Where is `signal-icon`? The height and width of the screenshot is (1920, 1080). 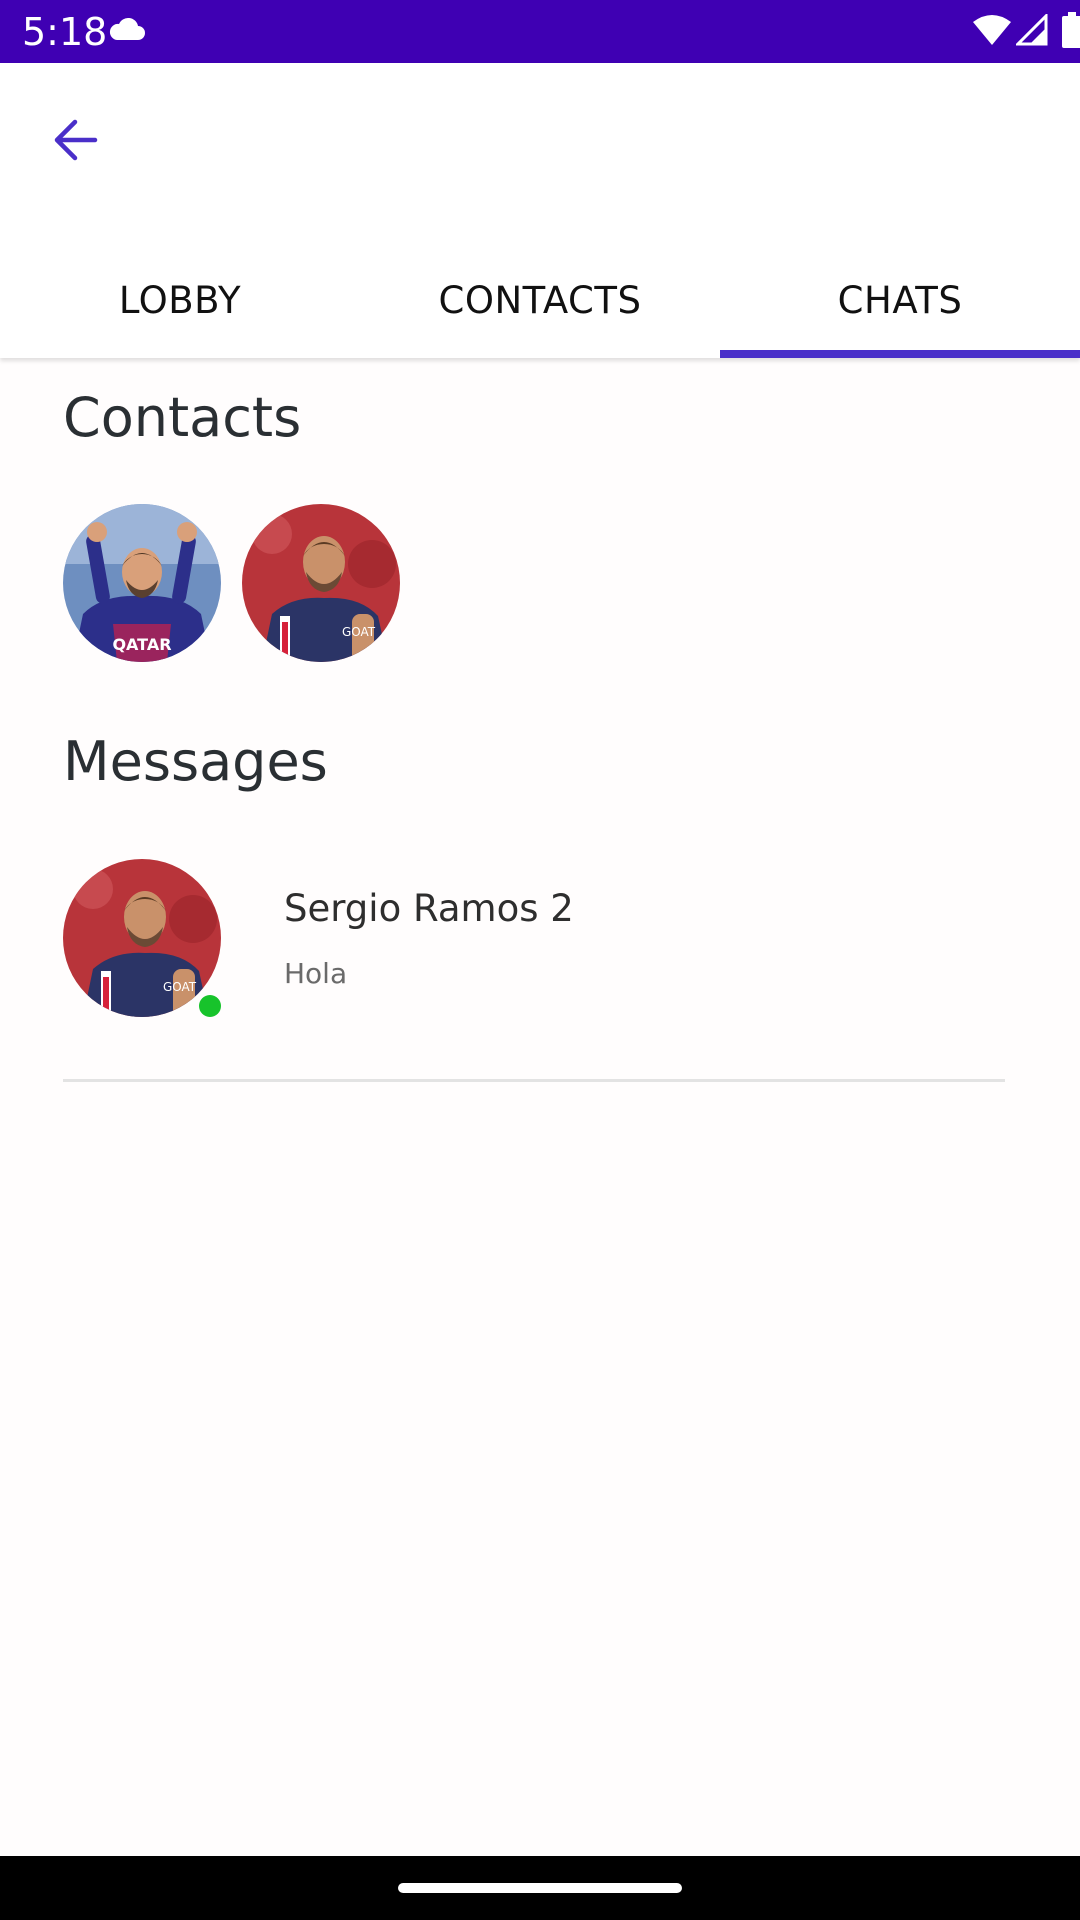 signal-icon is located at coordinates (1031, 31).